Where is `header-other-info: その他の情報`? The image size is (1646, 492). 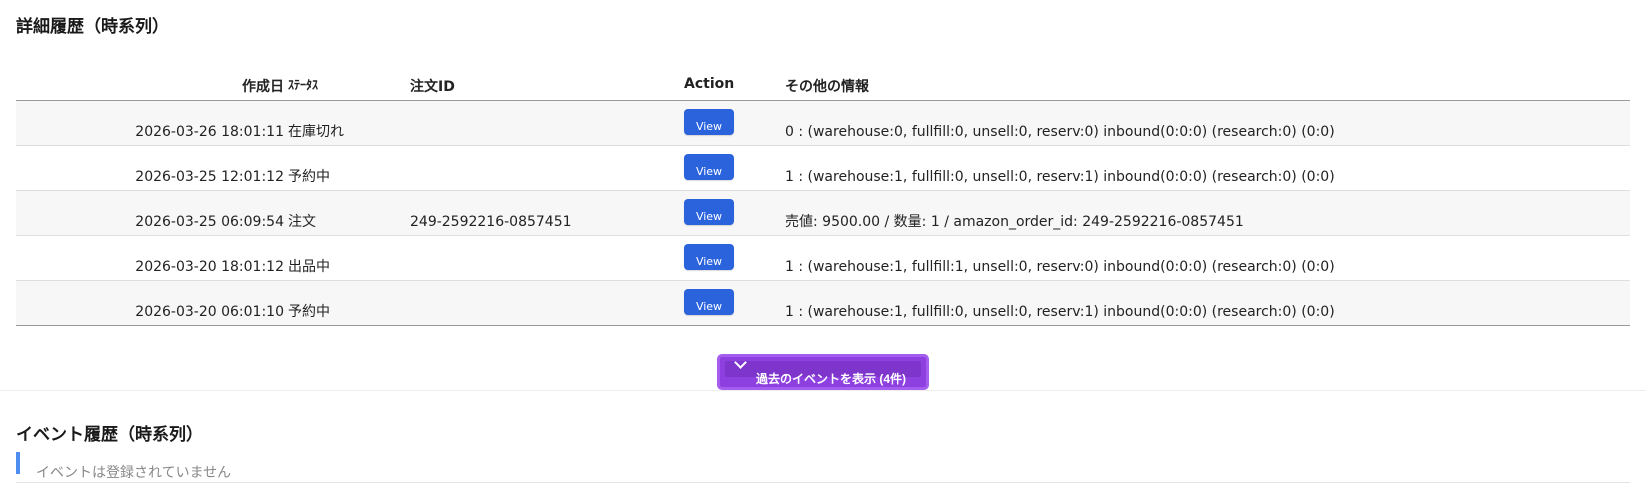 header-other-info: その他の情報 is located at coordinates (827, 87).